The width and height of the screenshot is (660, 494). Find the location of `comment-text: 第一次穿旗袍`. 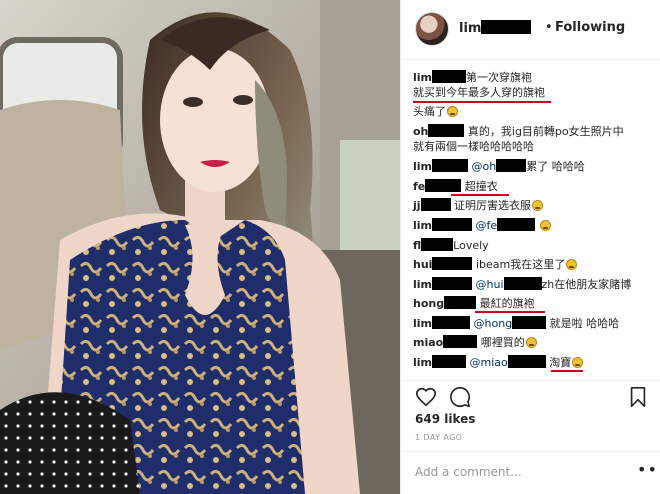

comment-text: 第一次穿旗袍 is located at coordinates (499, 77).